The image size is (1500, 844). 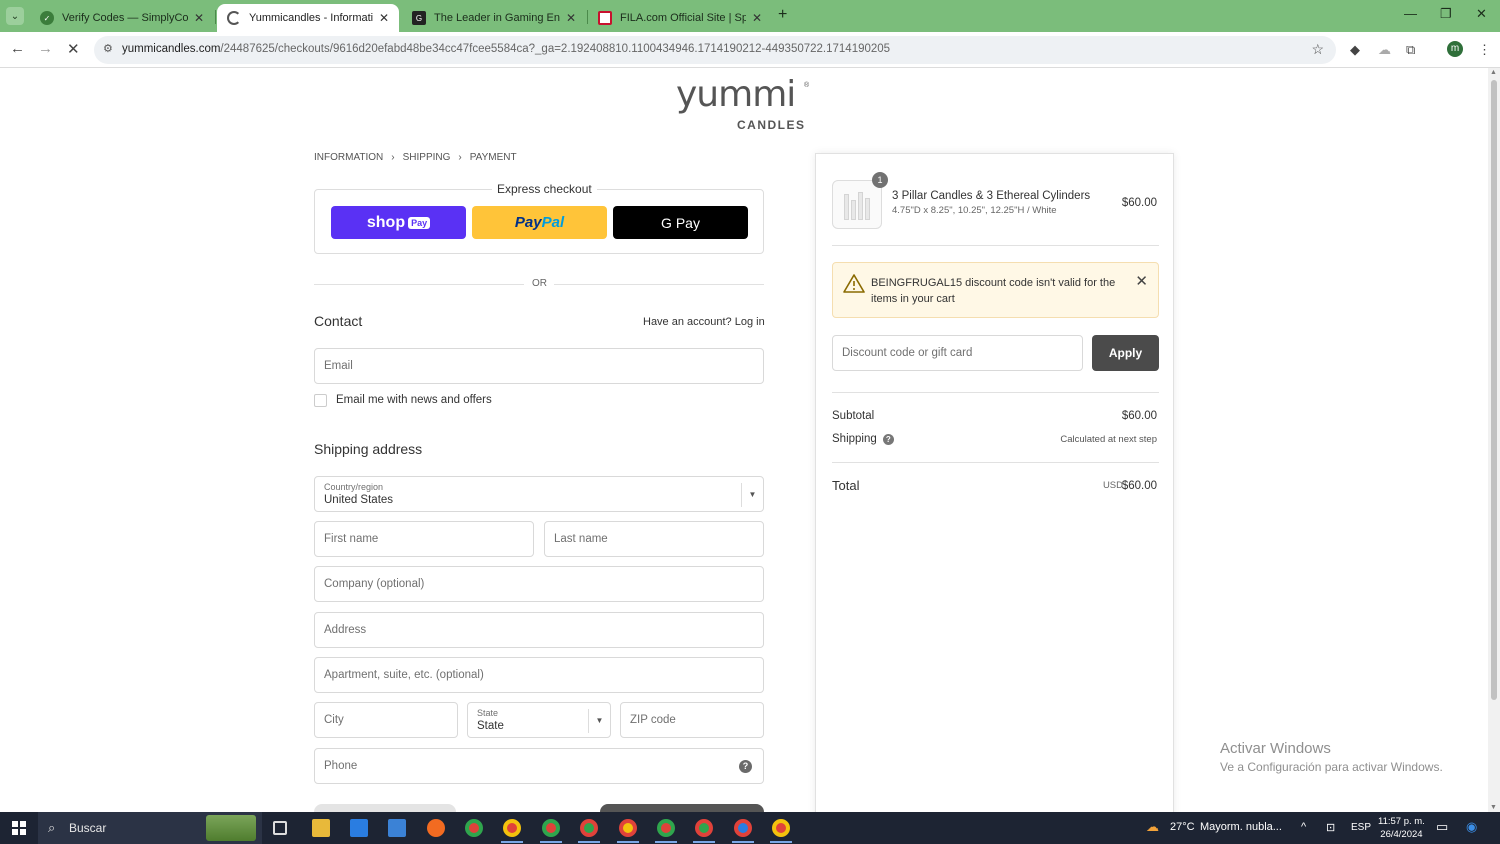 I want to click on scroll-up-icon: ▲, so click(x=1493, y=72).